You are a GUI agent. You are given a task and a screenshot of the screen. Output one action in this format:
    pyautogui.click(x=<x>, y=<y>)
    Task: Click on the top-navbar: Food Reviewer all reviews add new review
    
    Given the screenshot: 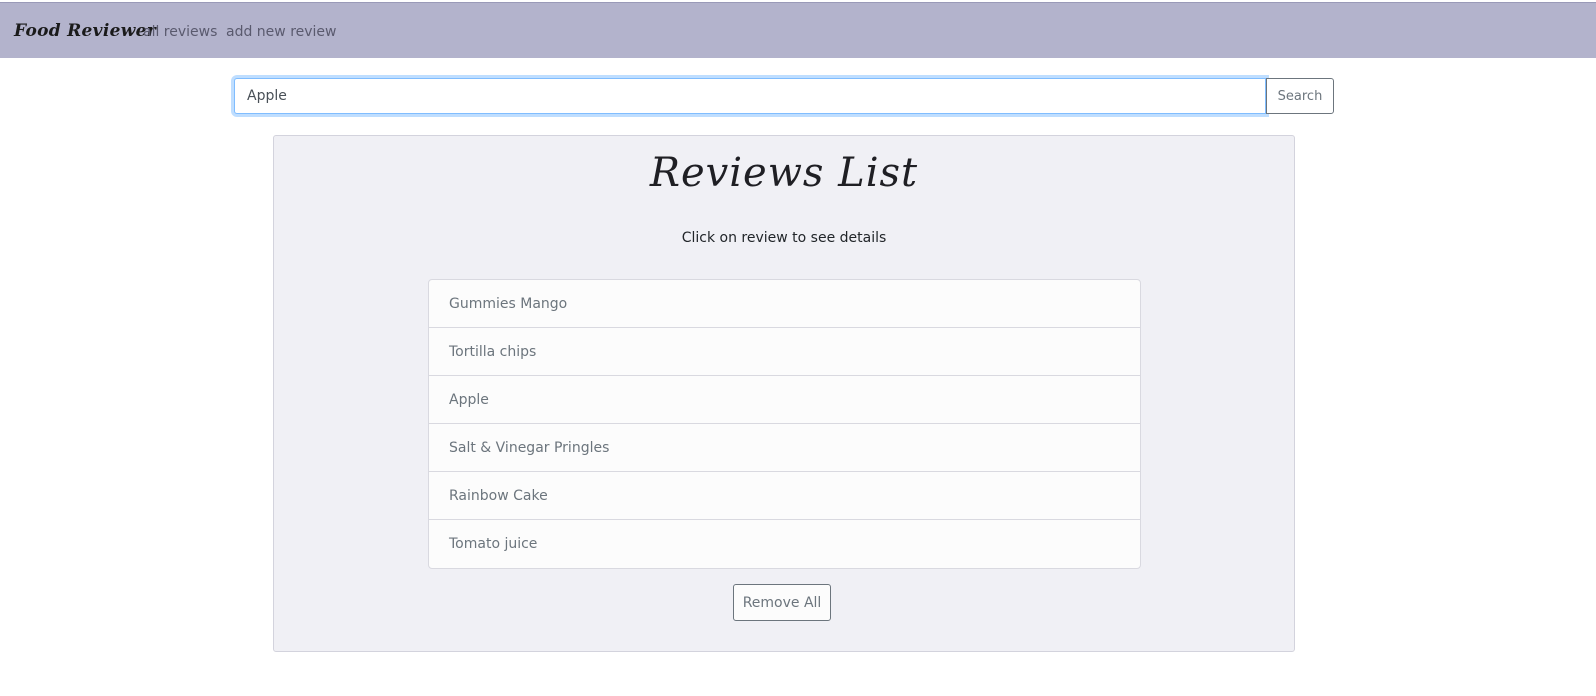 What is the action you would take?
    pyautogui.click(x=798, y=30)
    